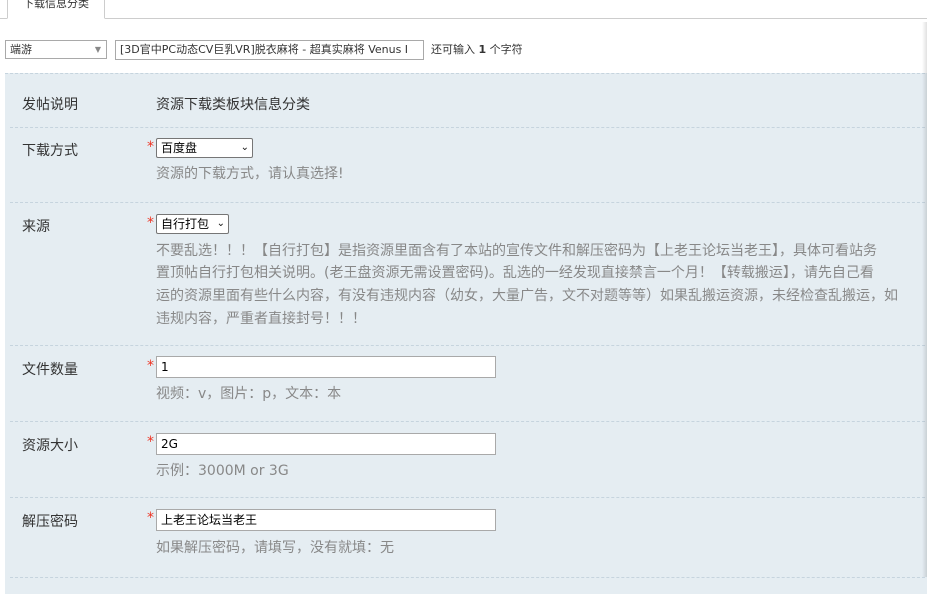 The height and width of the screenshot is (594, 927). I want to click on row-post-desc: 发帖说明 资源下载类板块信息分类, so click(468, 101).